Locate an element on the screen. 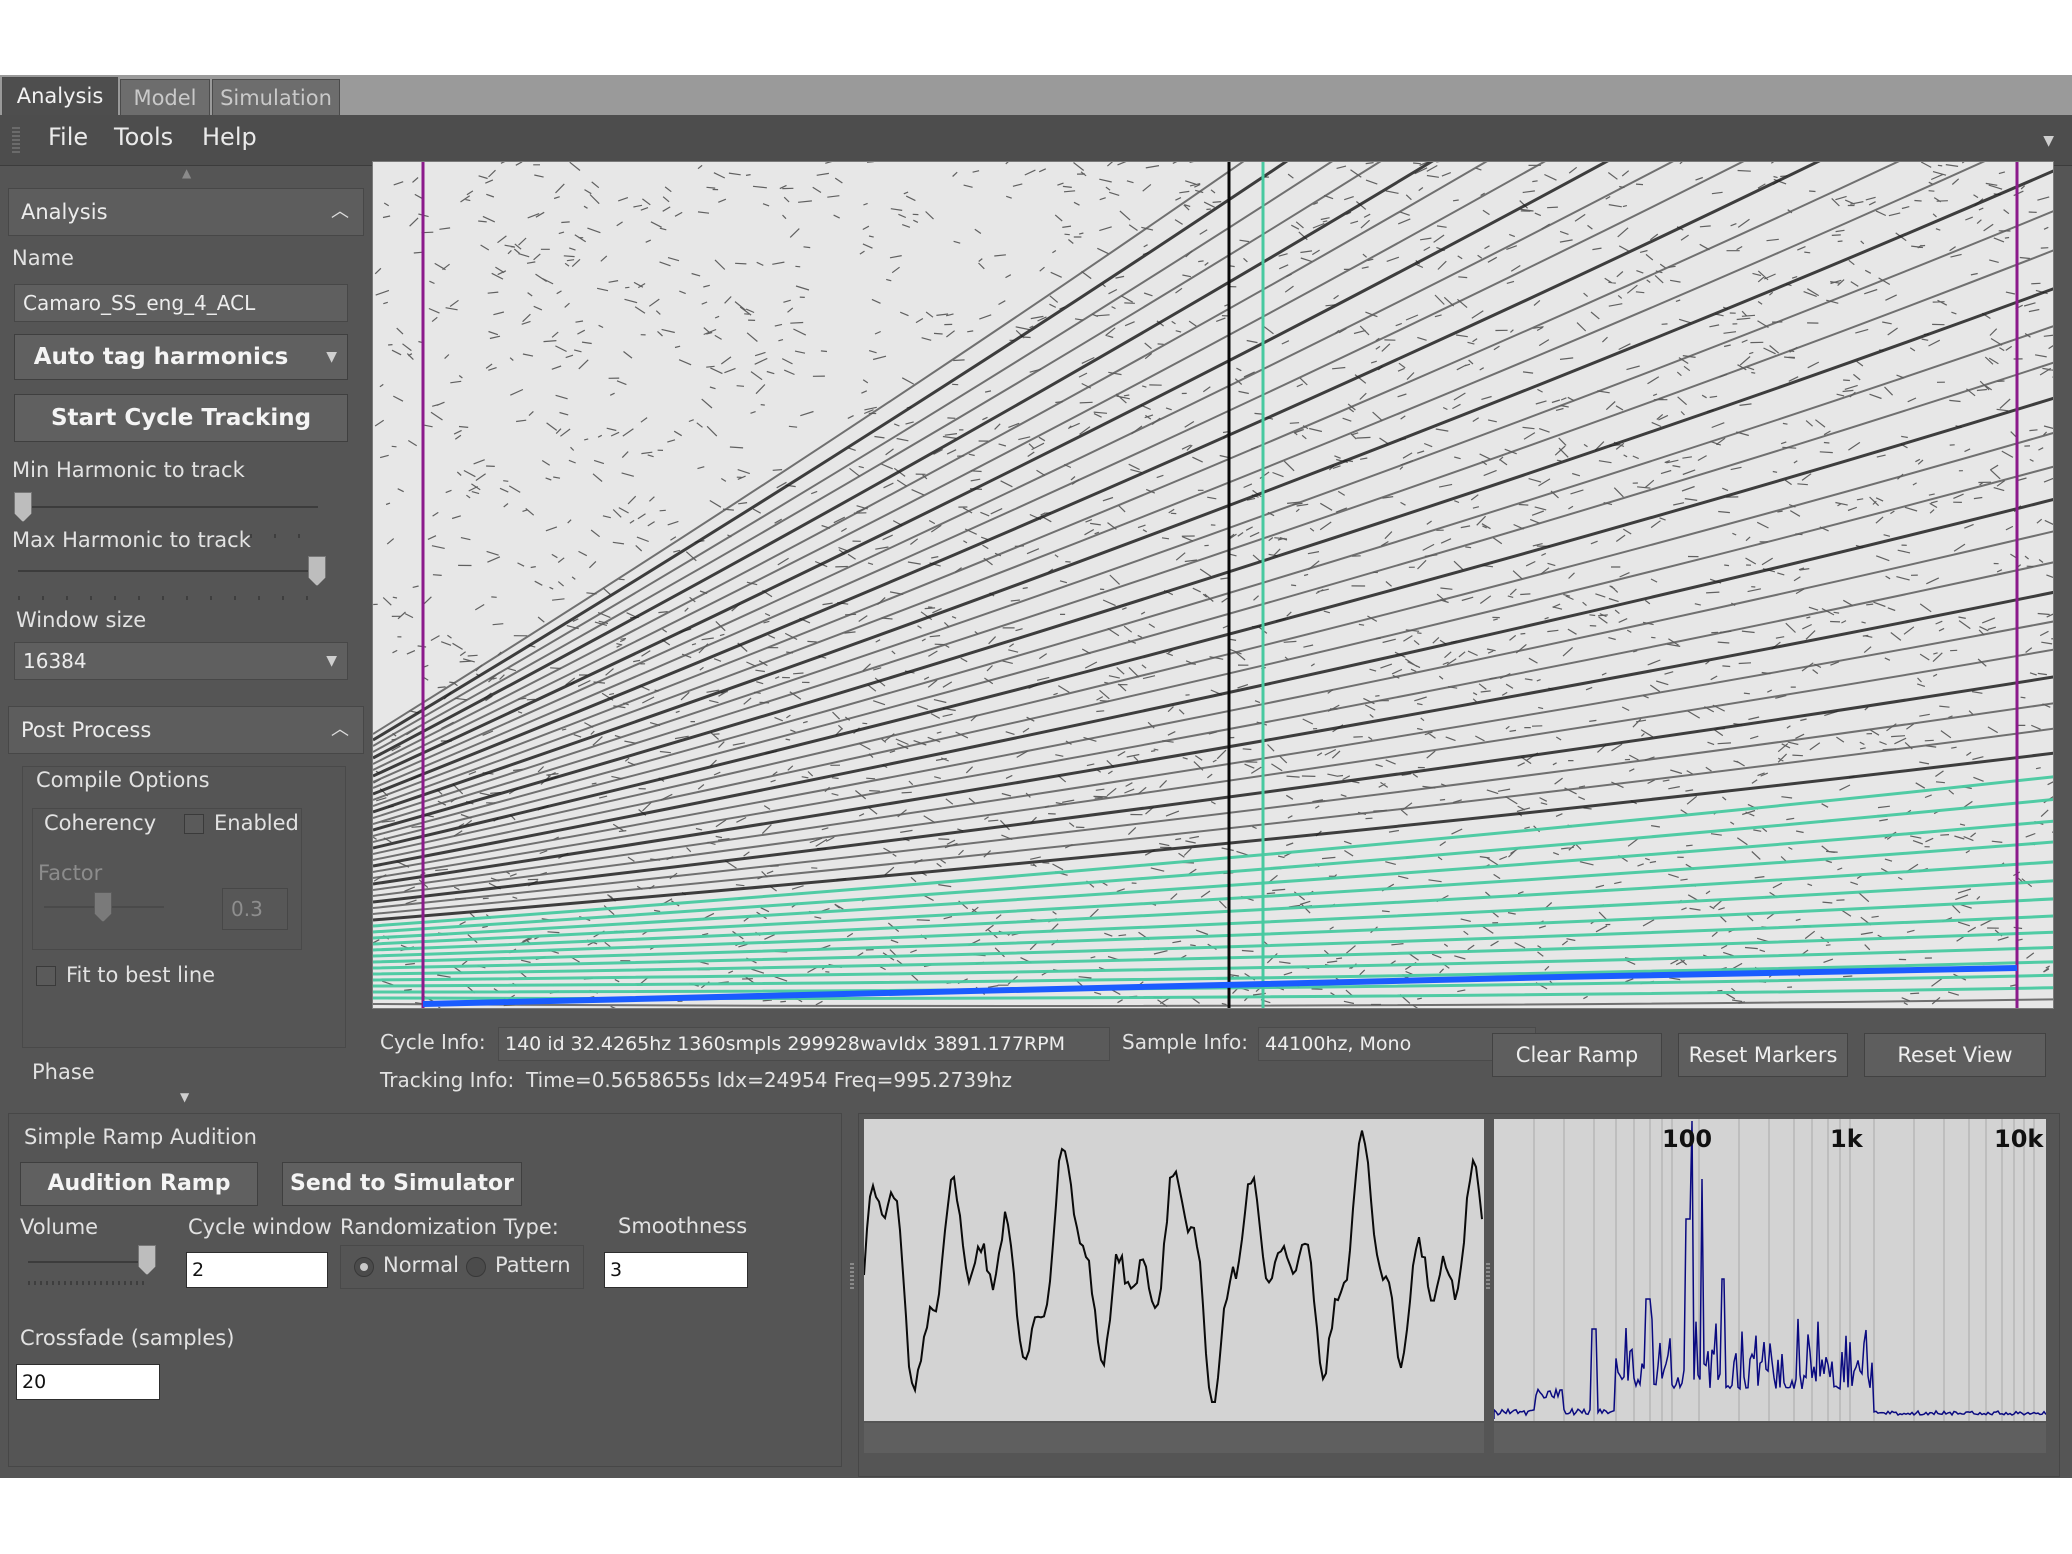 Image resolution: width=2072 pixels, height=1554 pixels. spectrum-scrollbar is located at coordinates (1770, 1438).